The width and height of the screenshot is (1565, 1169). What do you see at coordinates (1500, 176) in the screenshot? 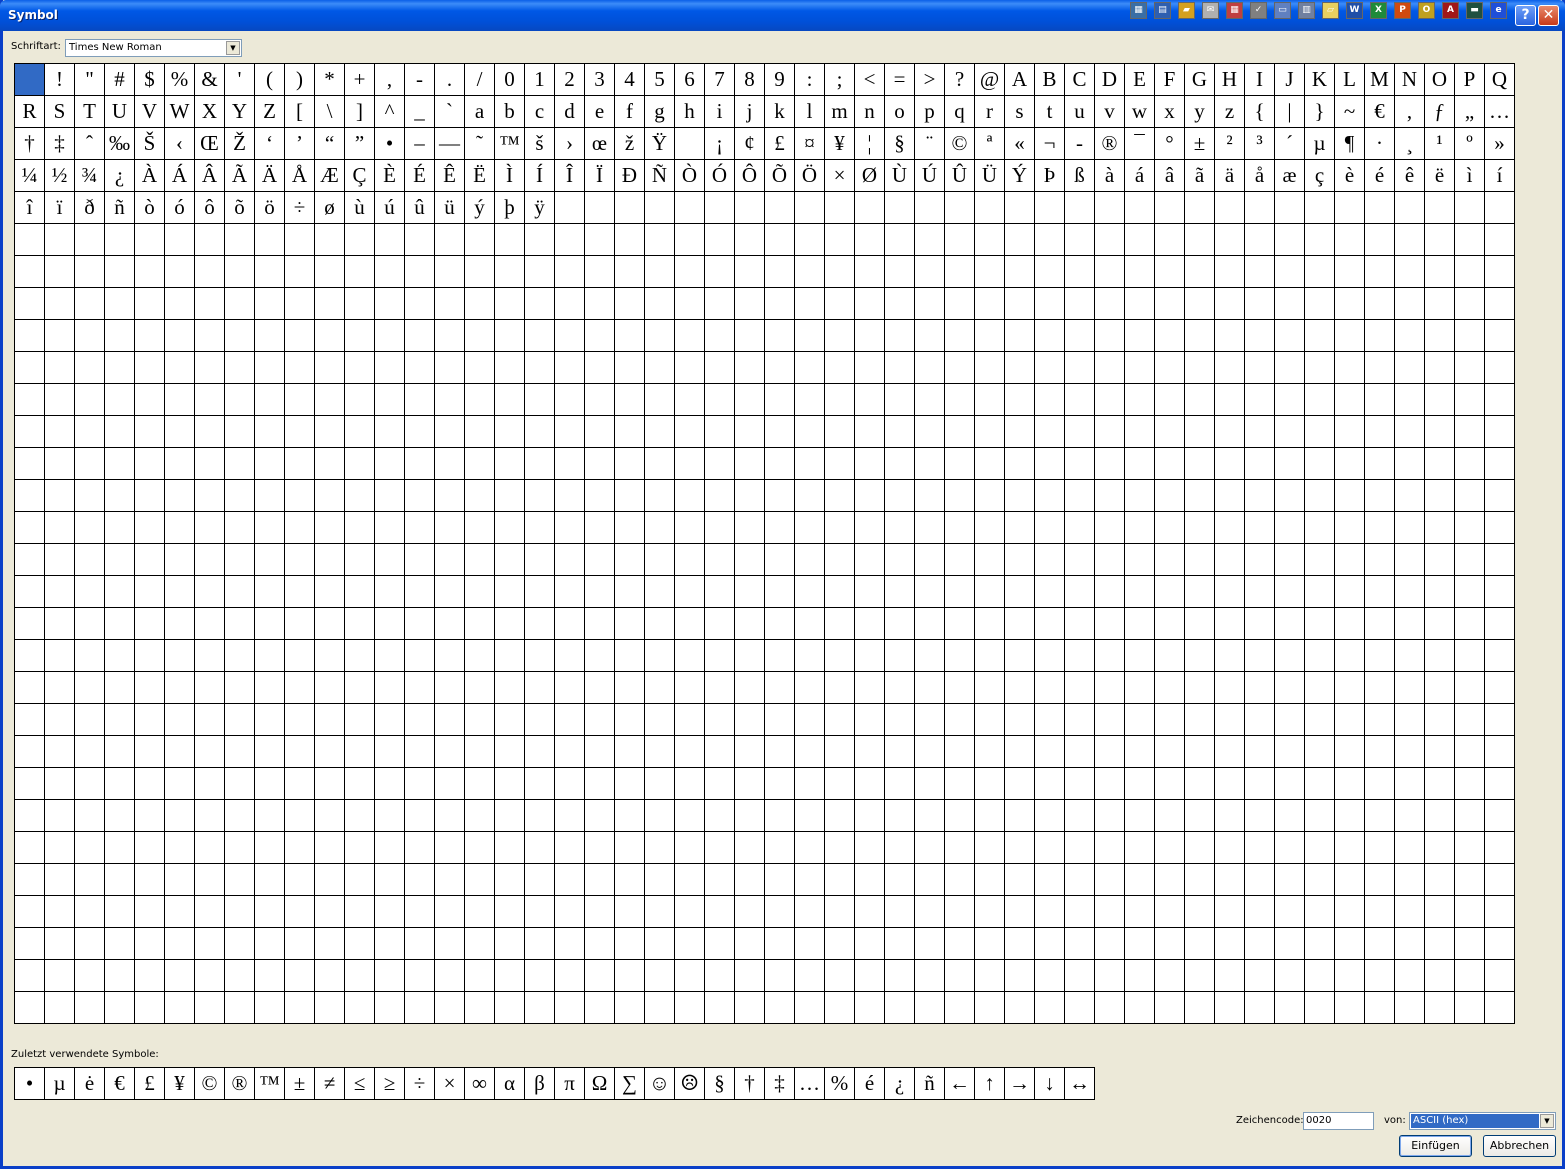
I see `symbol-cell: í` at bounding box center [1500, 176].